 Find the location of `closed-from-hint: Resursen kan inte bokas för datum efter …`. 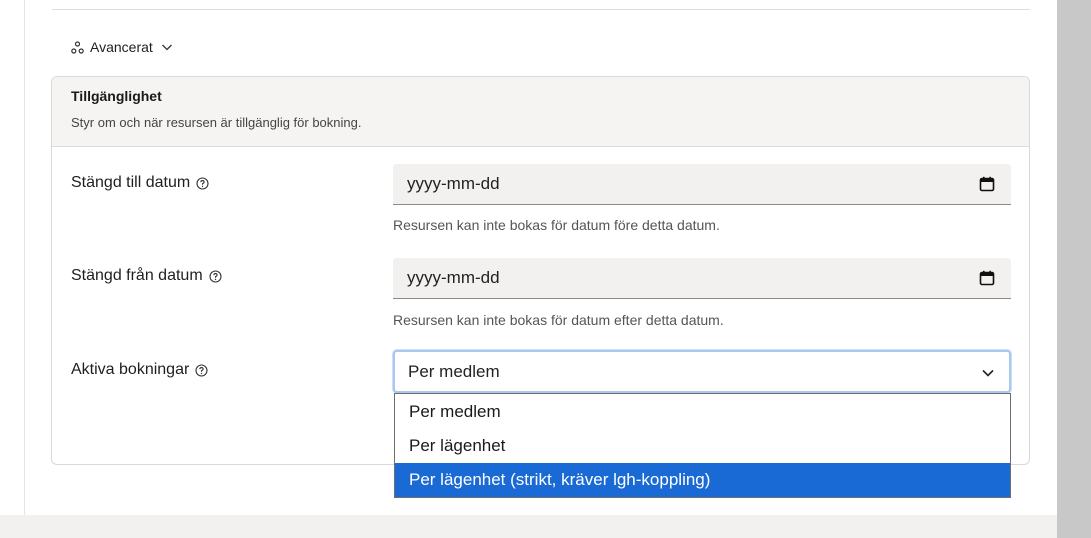

closed-from-hint: Resursen kan inte bokas för datum efter … is located at coordinates (558, 320).